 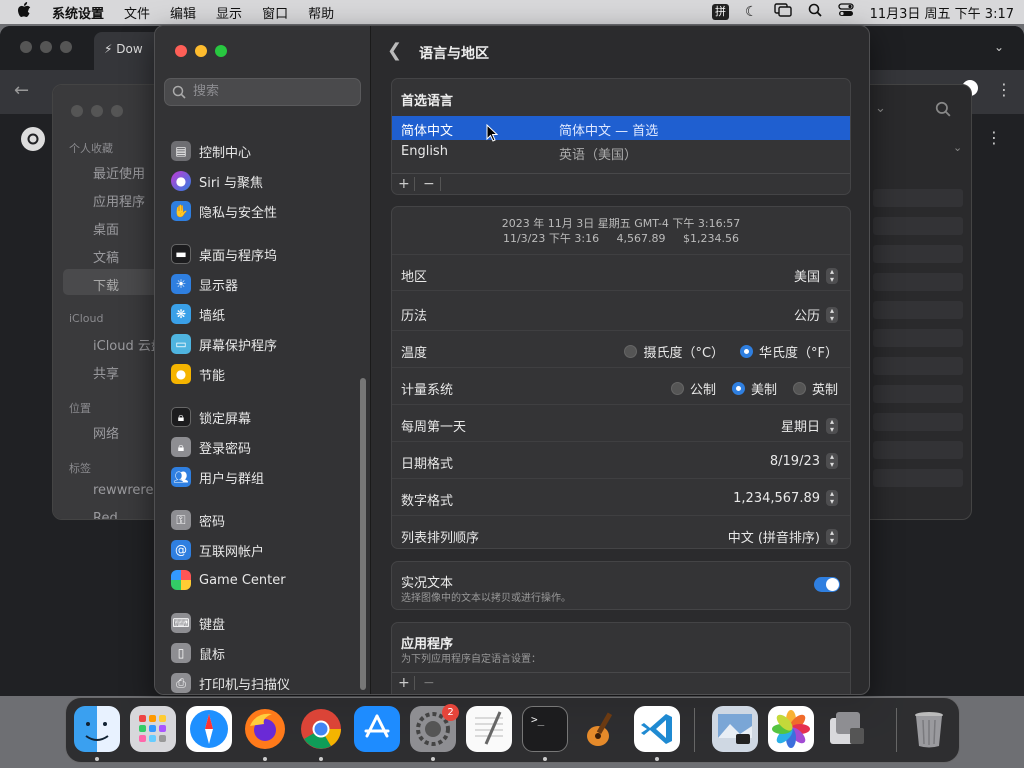 I want to click on first-day-row: 每周第一天 星期日 ▴ ▾, so click(x=621, y=423).